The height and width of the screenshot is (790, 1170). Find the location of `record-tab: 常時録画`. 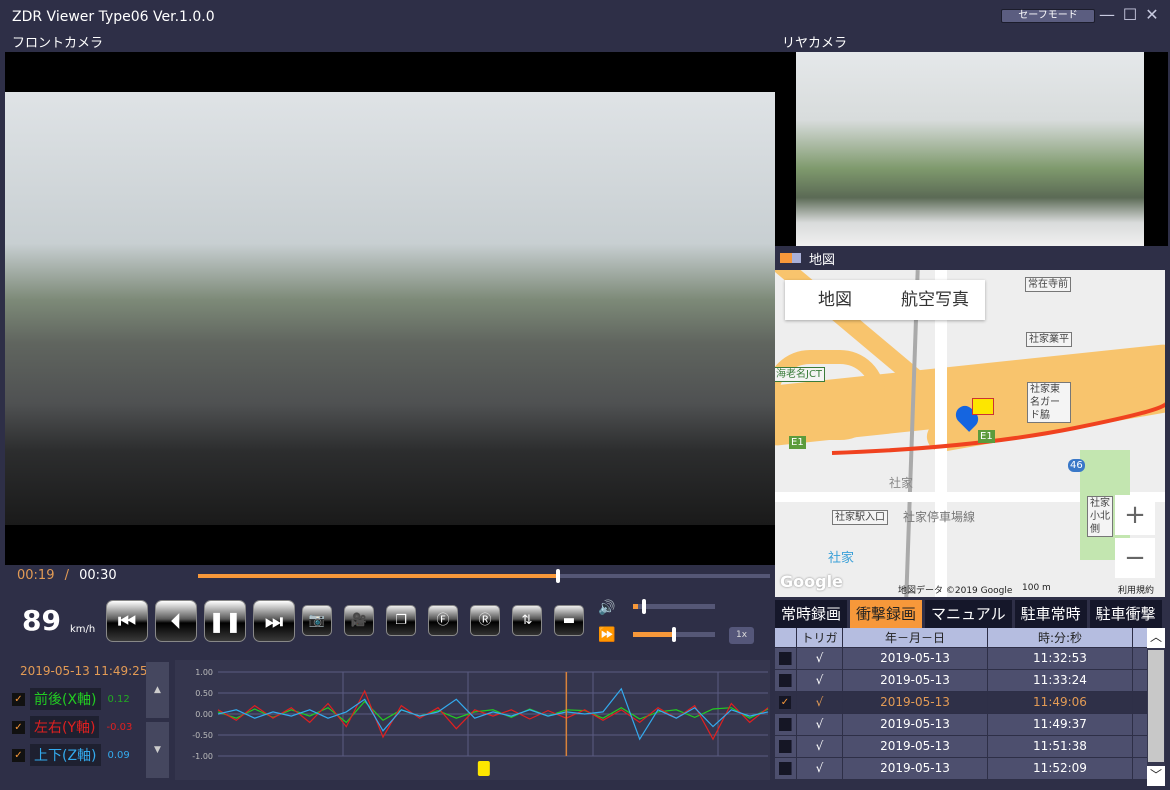

record-tab: 常時録画 is located at coordinates (811, 614).